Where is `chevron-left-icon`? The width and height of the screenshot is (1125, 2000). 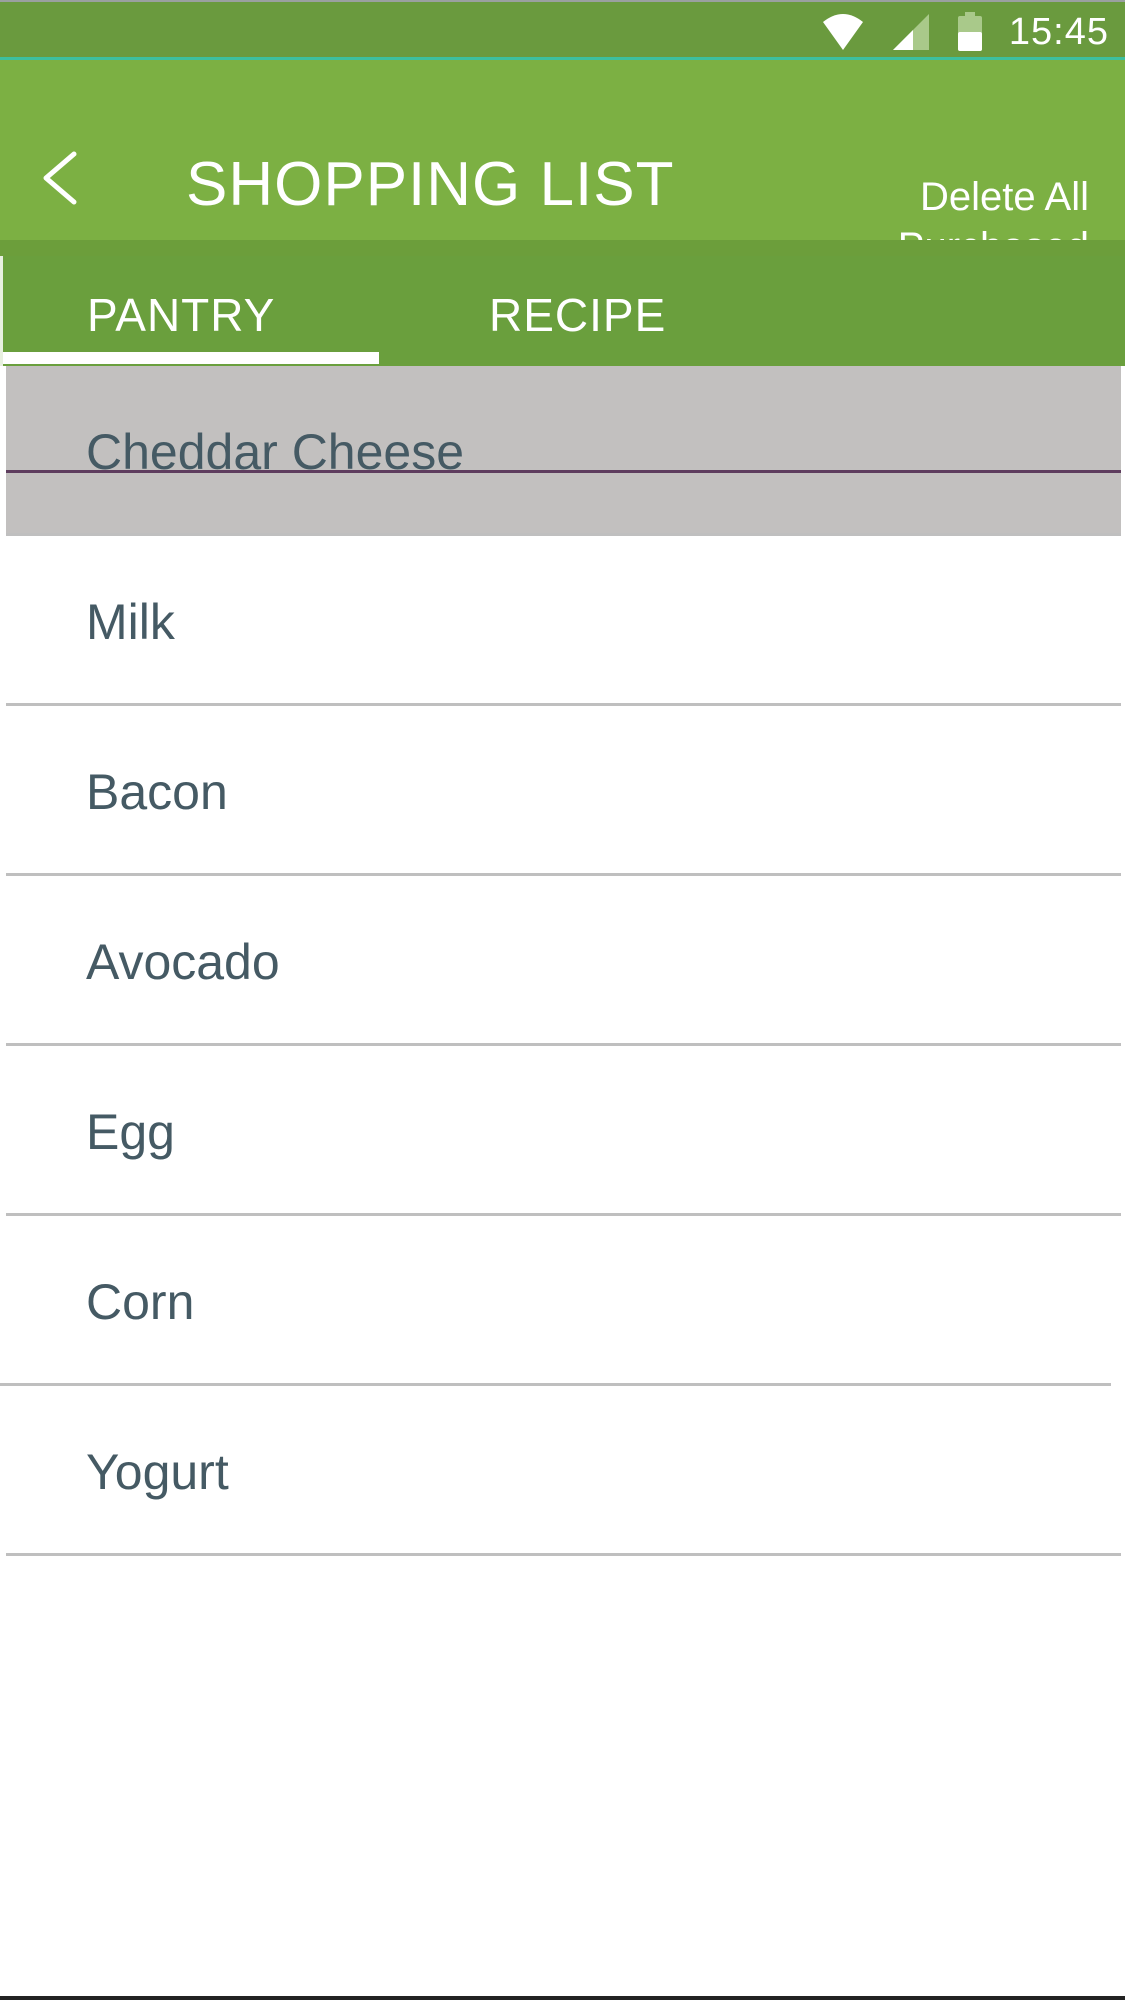
chevron-left-icon is located at coordinates (60, 180).